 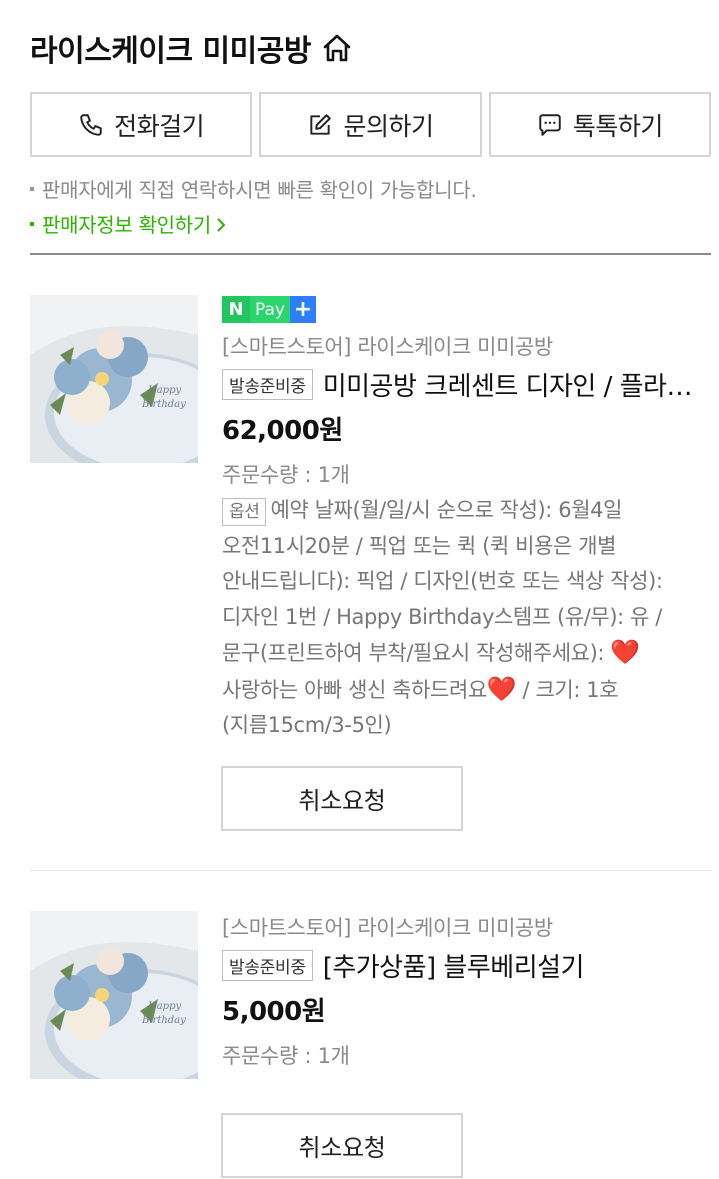 I want to click on contact-notice: 판매자에게 직접 연락하시면 빠른 확인이 가능합니다., so click(x=253, y=188).